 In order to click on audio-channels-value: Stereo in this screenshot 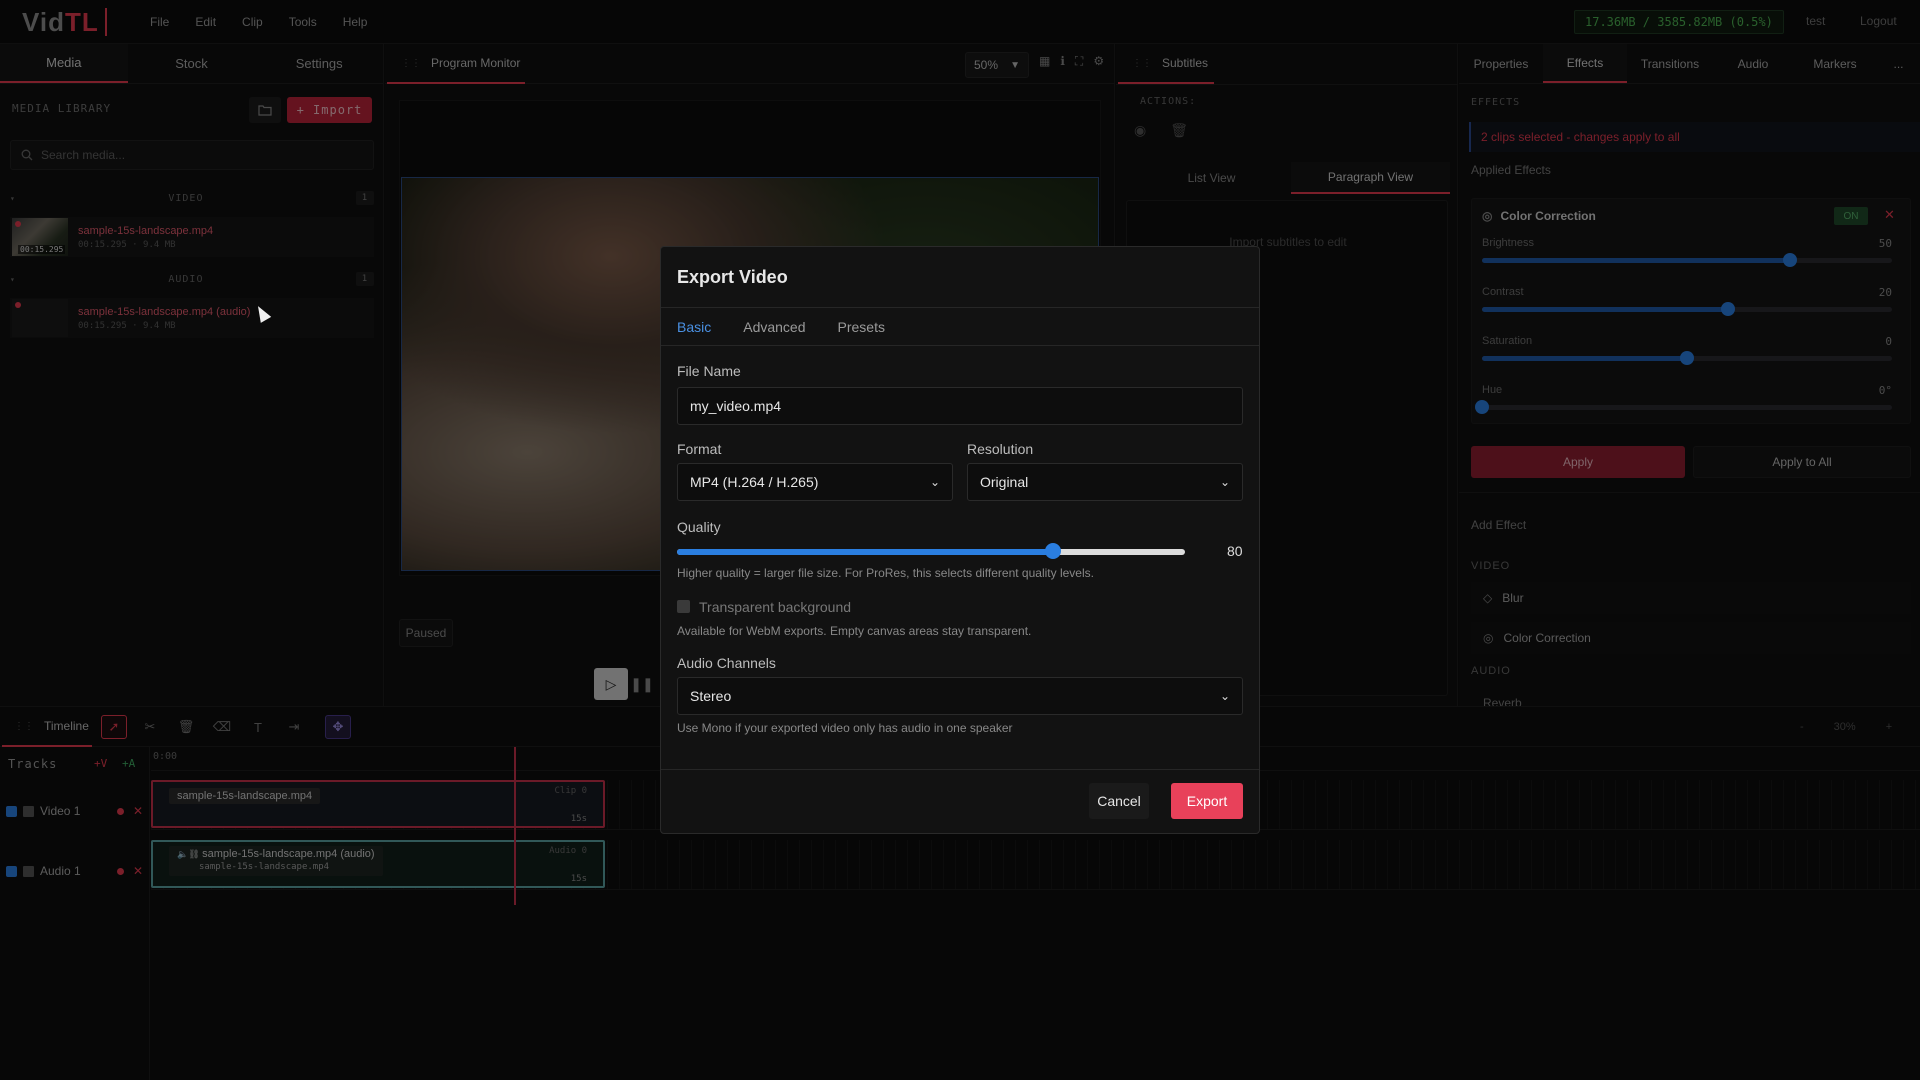, I will do `click(711, 696)`.